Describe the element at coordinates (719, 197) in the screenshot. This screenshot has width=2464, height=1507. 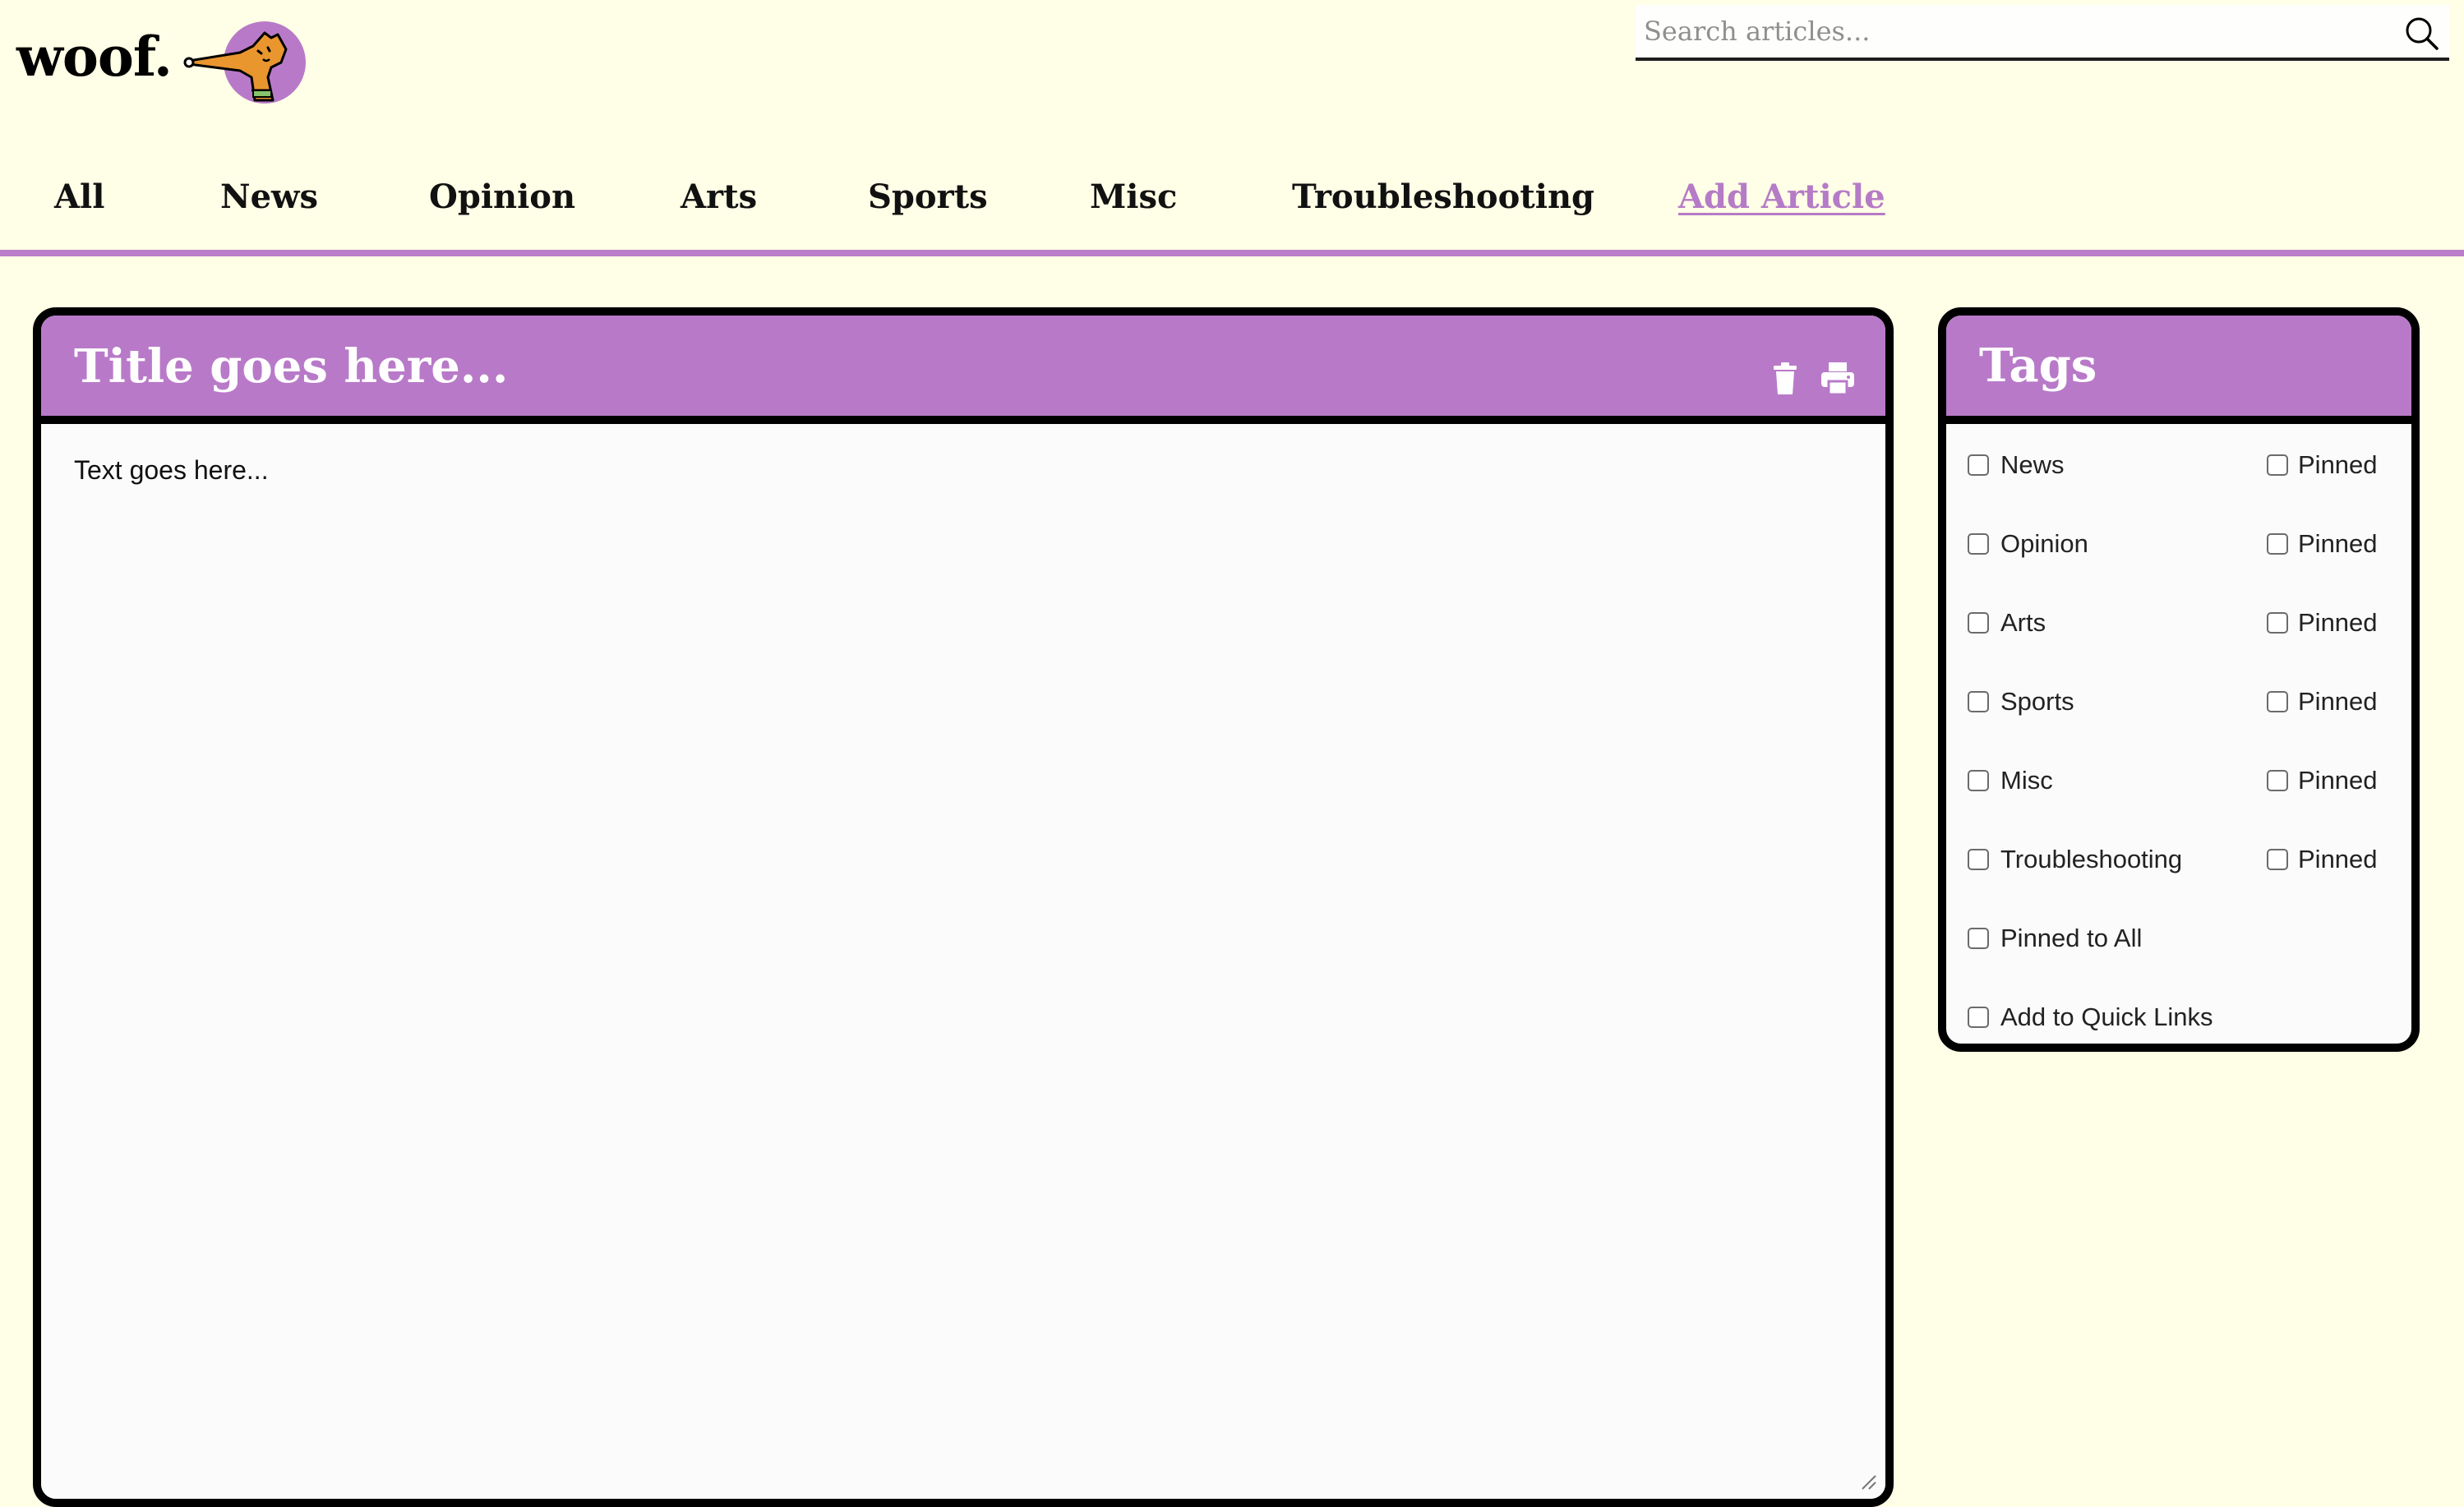
I see `nav-arts: Arts` at that location.